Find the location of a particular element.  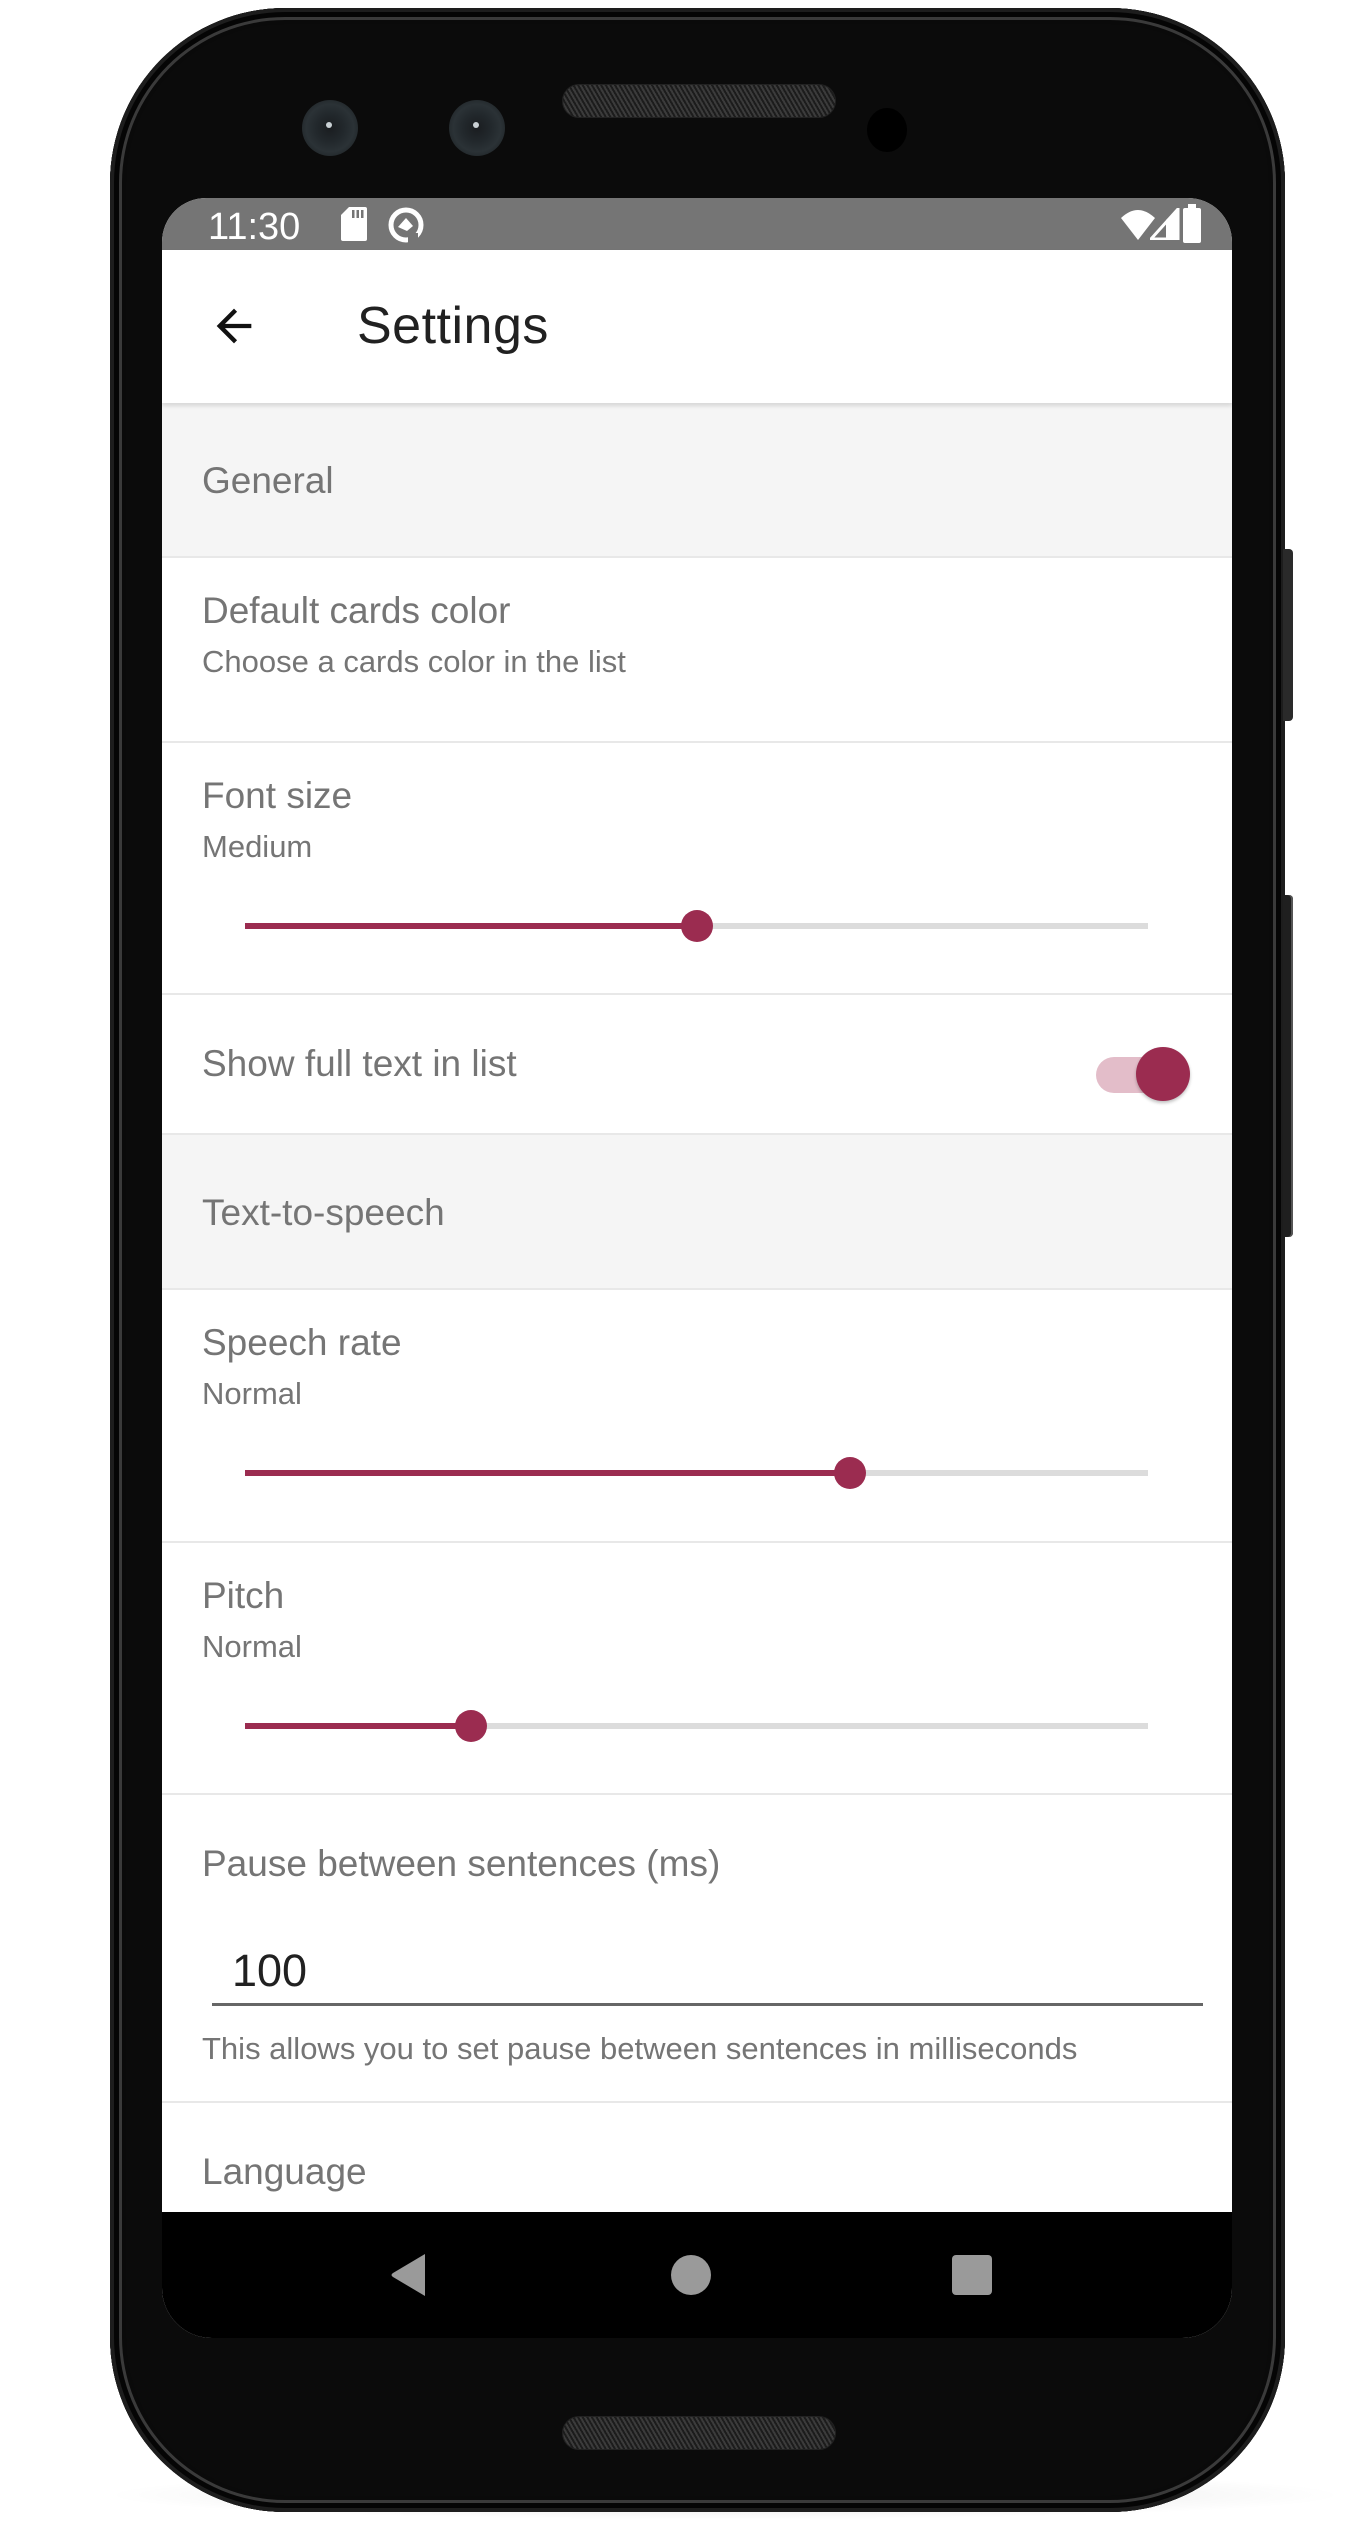

page-title: Settings is located at coordinates (453, 326).